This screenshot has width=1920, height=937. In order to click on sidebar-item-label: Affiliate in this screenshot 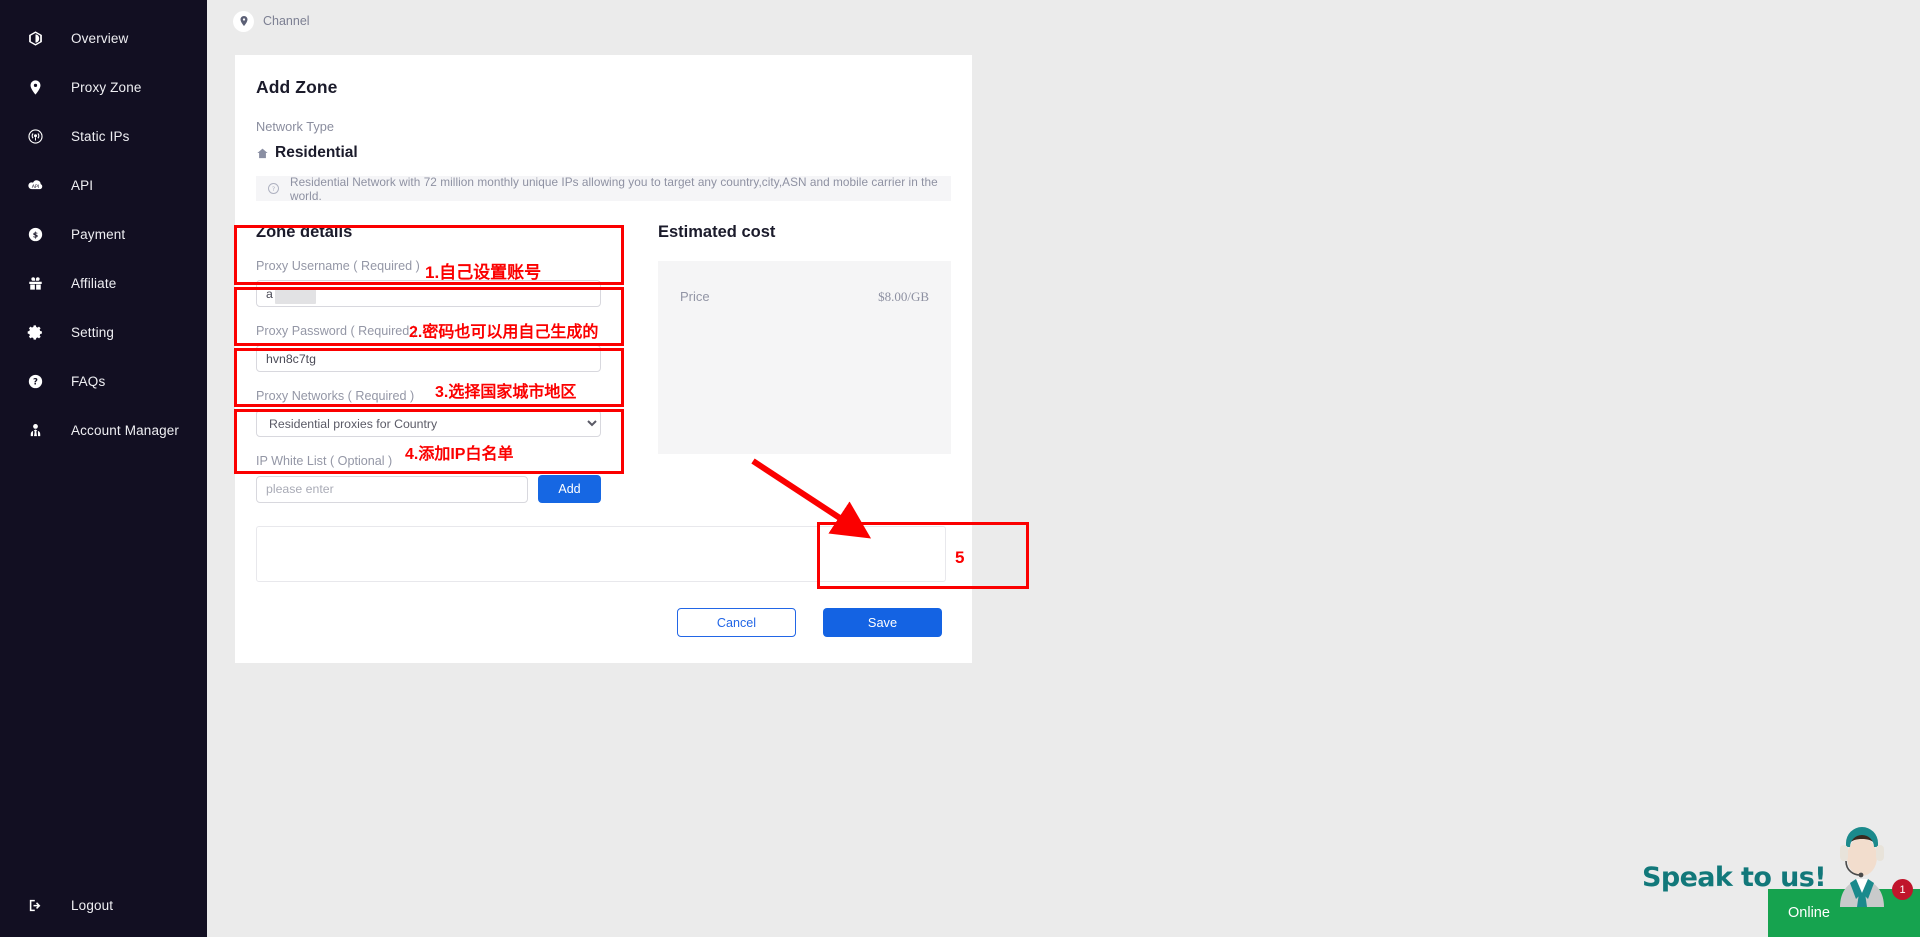, I will do `click(94, 283)`.